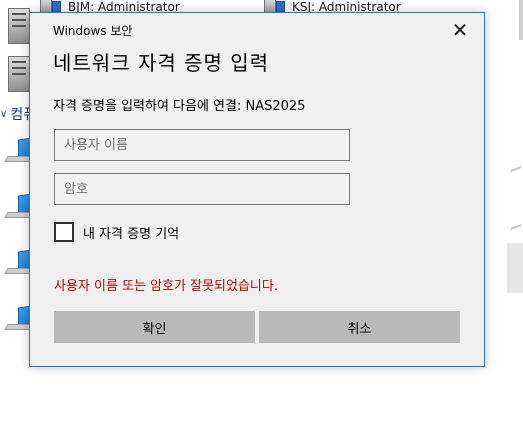  I want to click on dialog-title: Windows 보안, so click(93, 31).